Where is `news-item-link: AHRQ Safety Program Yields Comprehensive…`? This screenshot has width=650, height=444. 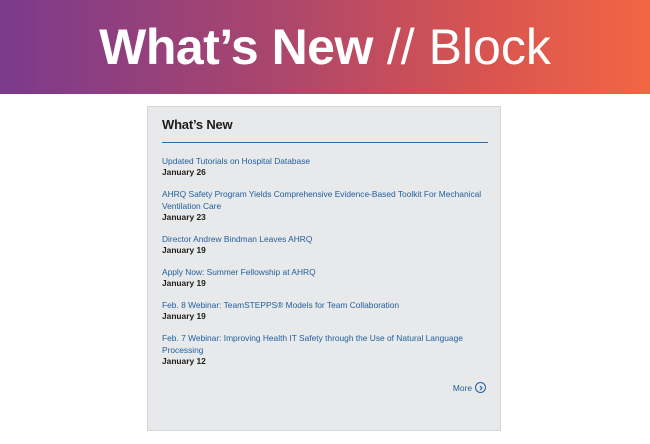 news-item-link: AHRQ Safety Program Yields Comprehensive… is located at coordinates (325, 200).